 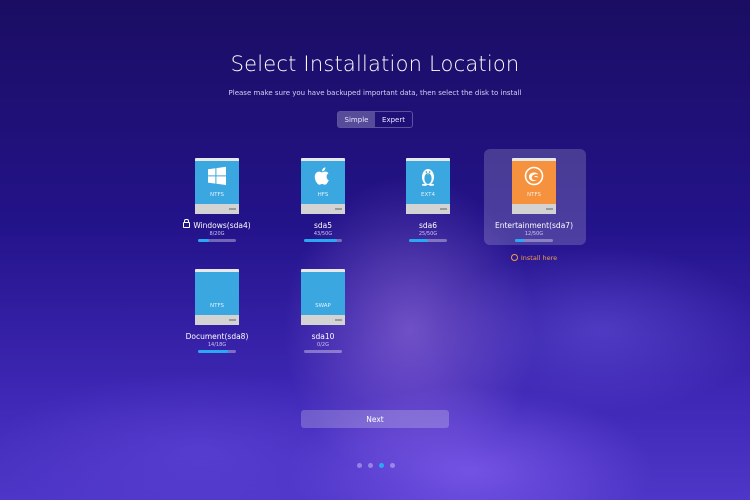 I want to click on disk-icon: EXT4, so click(x=428, y=186).